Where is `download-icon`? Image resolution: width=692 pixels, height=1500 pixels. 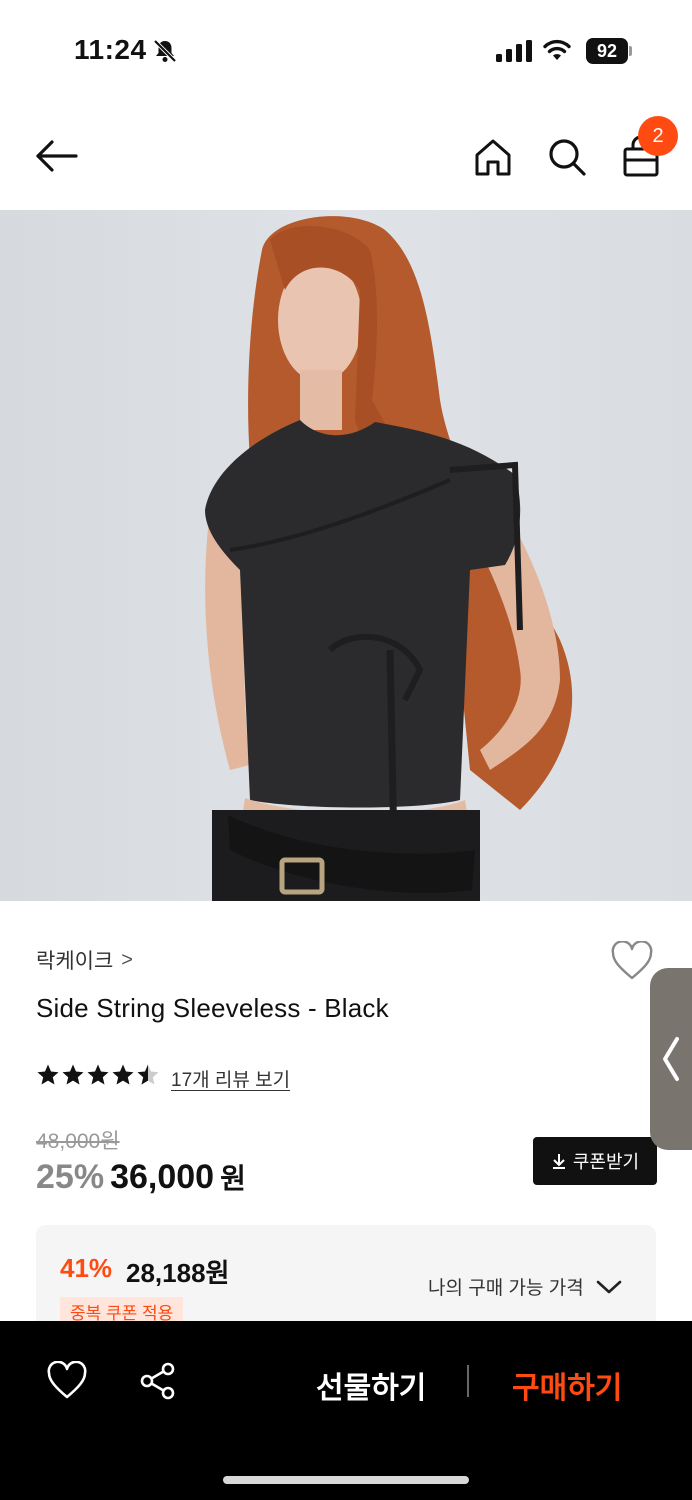
download-icon is located at coordinates (558, 1161).